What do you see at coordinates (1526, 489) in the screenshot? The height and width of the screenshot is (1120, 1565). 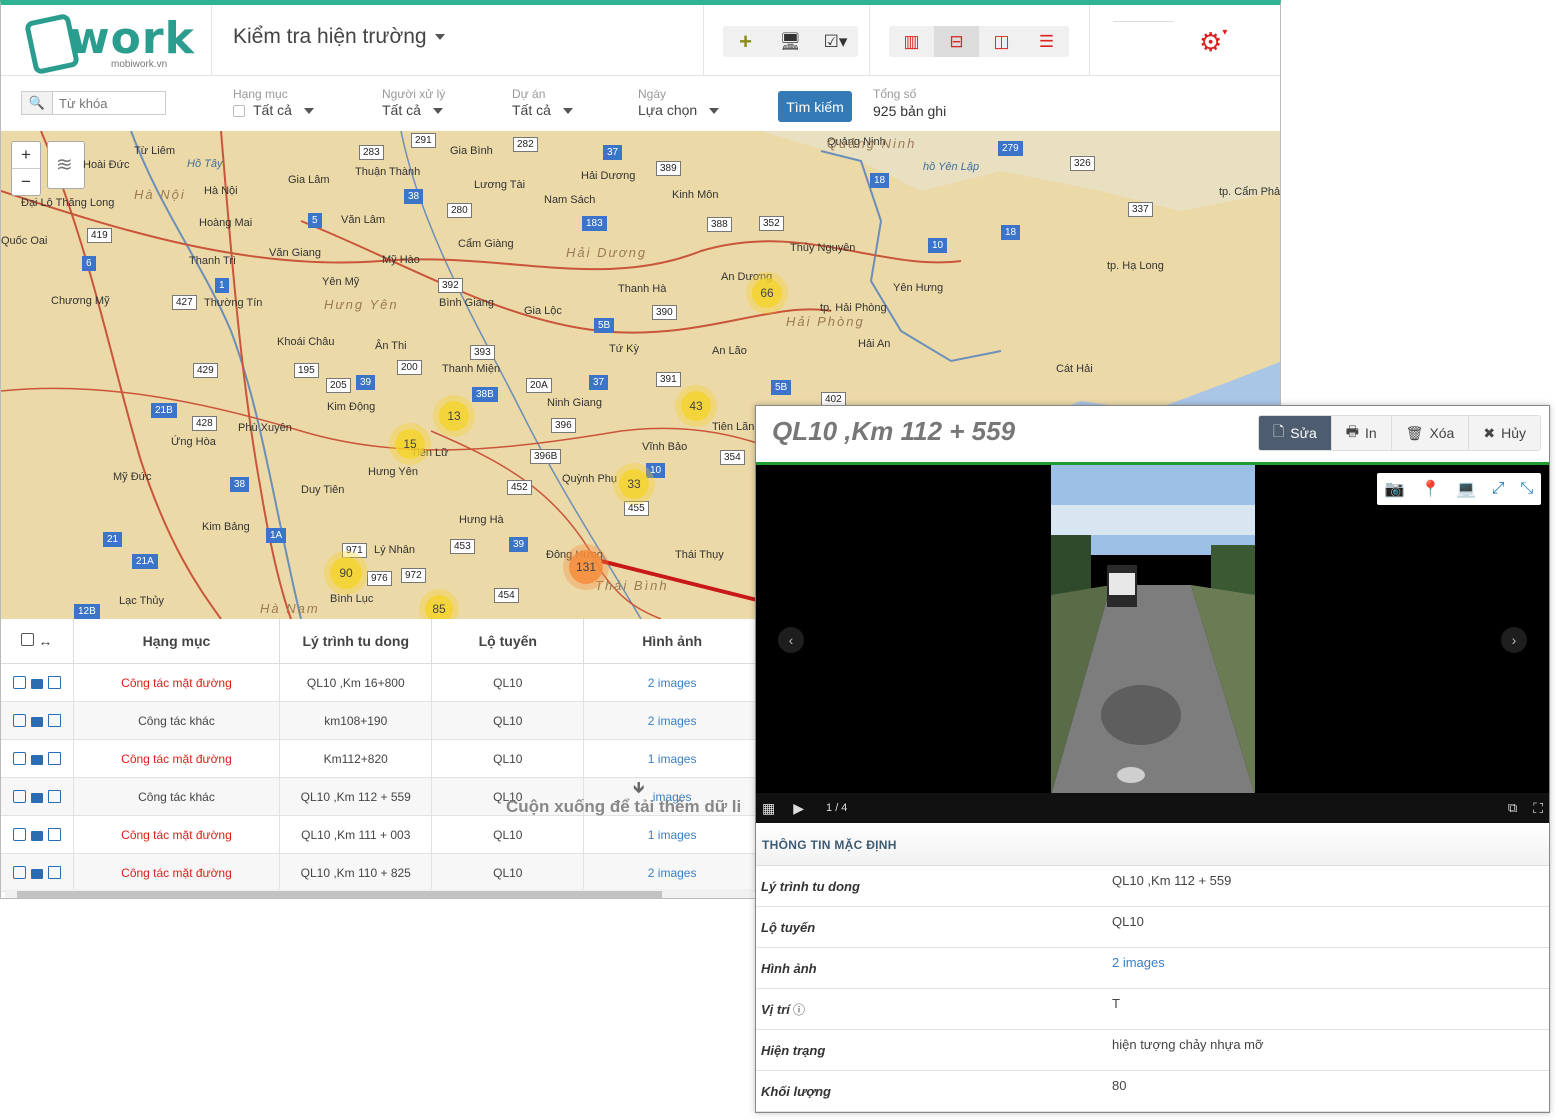 I see `compress-button: ⤡` at bounding box center [1526, 489].